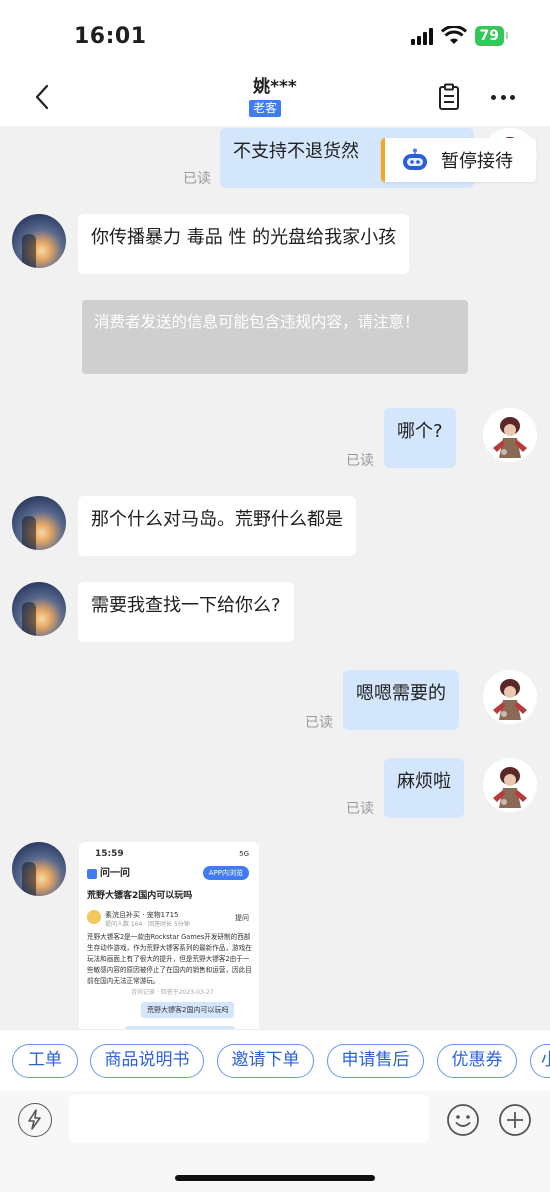  What do you see at coordinates (296, 151) in the screenshot?
I see `message-text: 不支持不退货然` at bounding box center [296, 151].